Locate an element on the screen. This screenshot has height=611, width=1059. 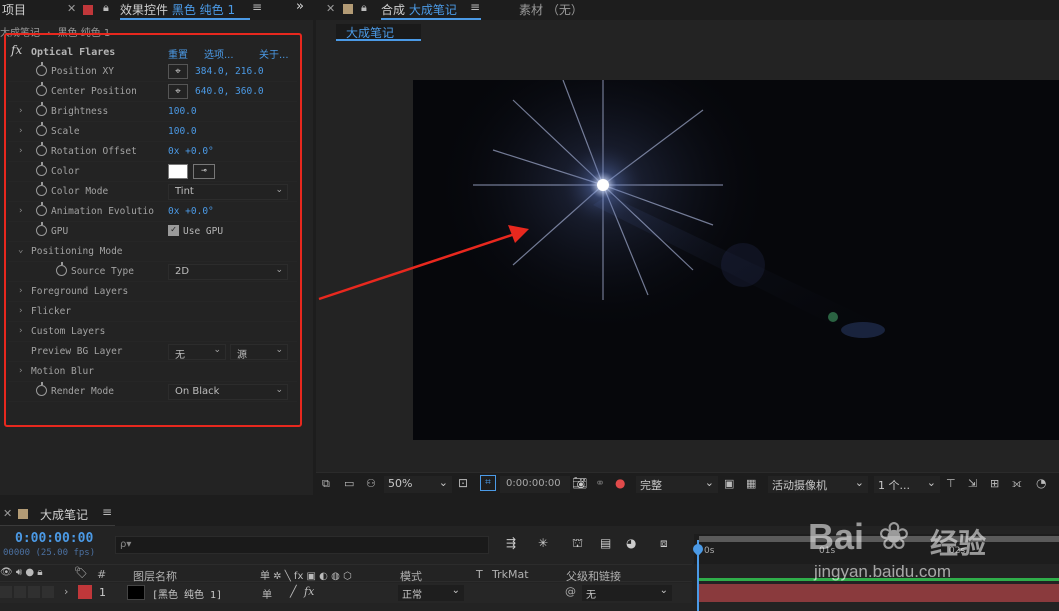
comp-sub-tab: 大成笔记 is located at coordinates (378, 32).